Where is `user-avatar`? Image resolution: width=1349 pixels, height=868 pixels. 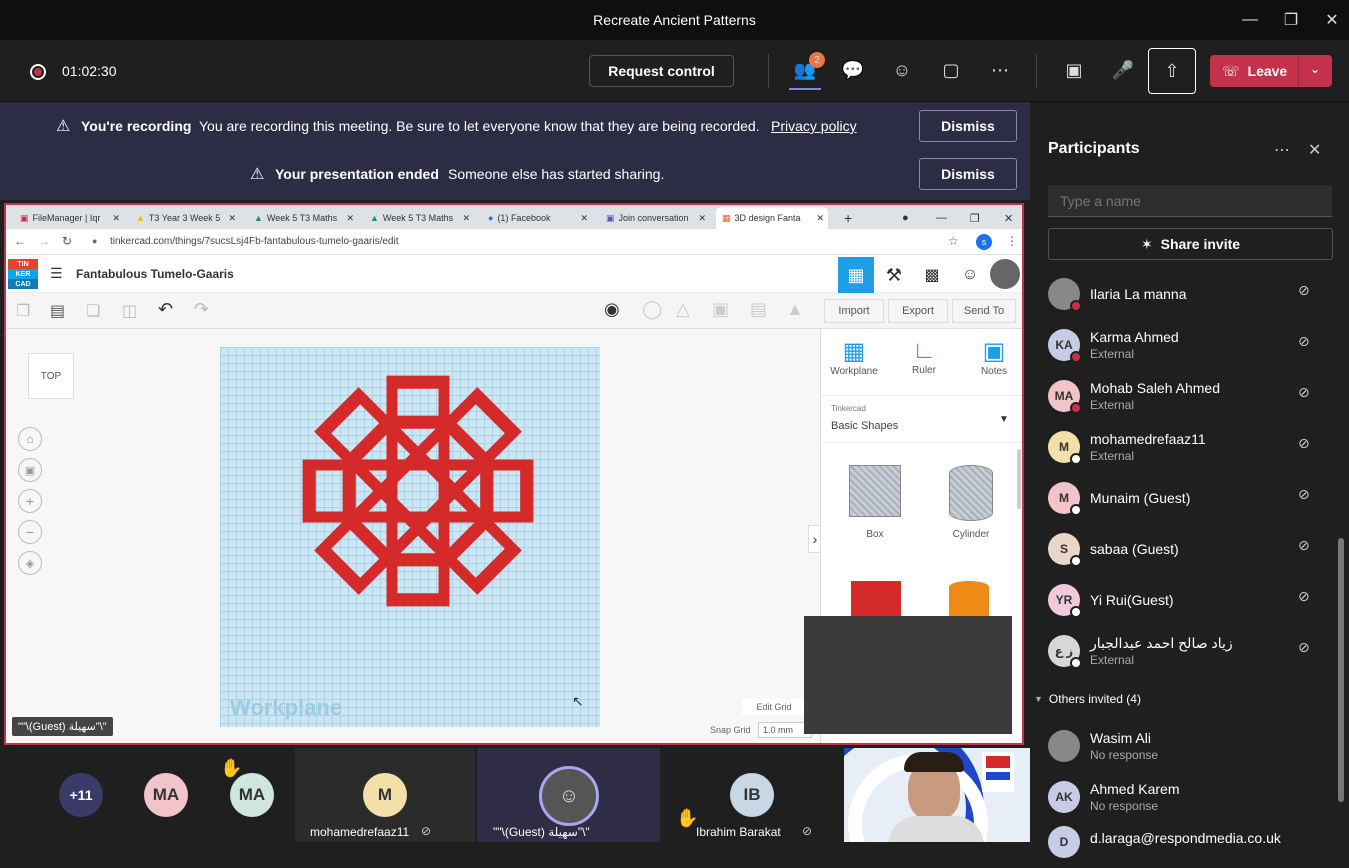
user-avatar is located at coordinates (1005, 274).